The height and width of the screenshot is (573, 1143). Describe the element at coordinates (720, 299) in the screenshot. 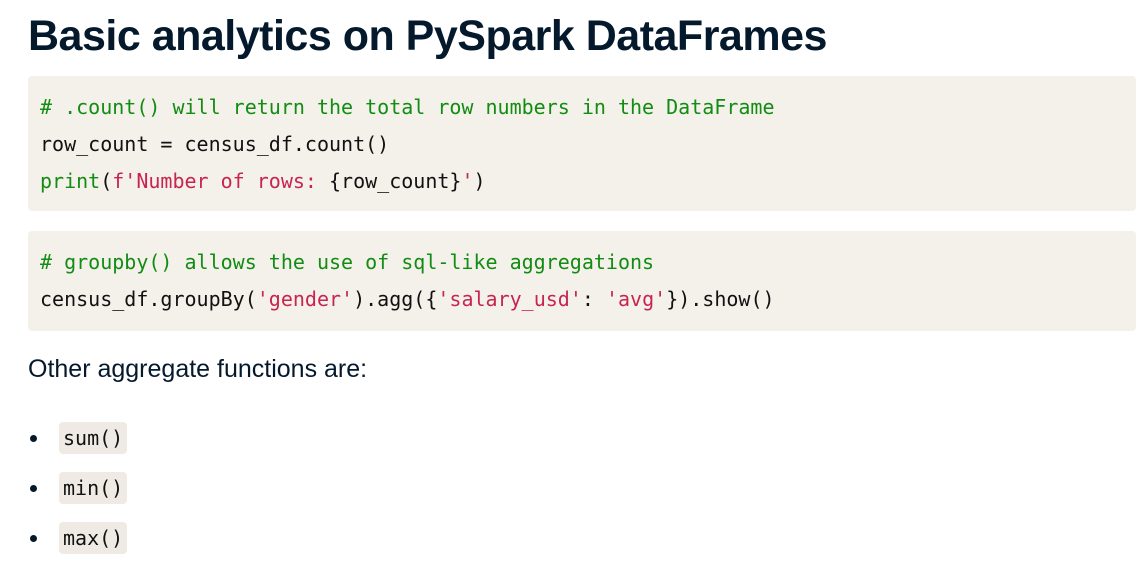

I see `code-text: }).show()` at that location.